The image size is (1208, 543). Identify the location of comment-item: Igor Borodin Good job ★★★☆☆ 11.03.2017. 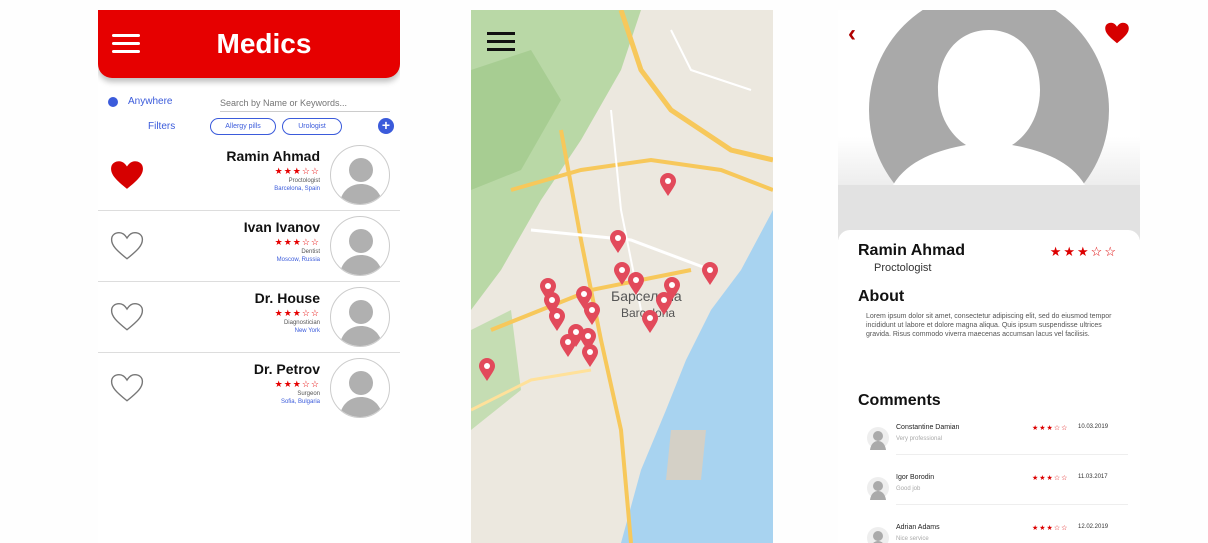
(997, 494).